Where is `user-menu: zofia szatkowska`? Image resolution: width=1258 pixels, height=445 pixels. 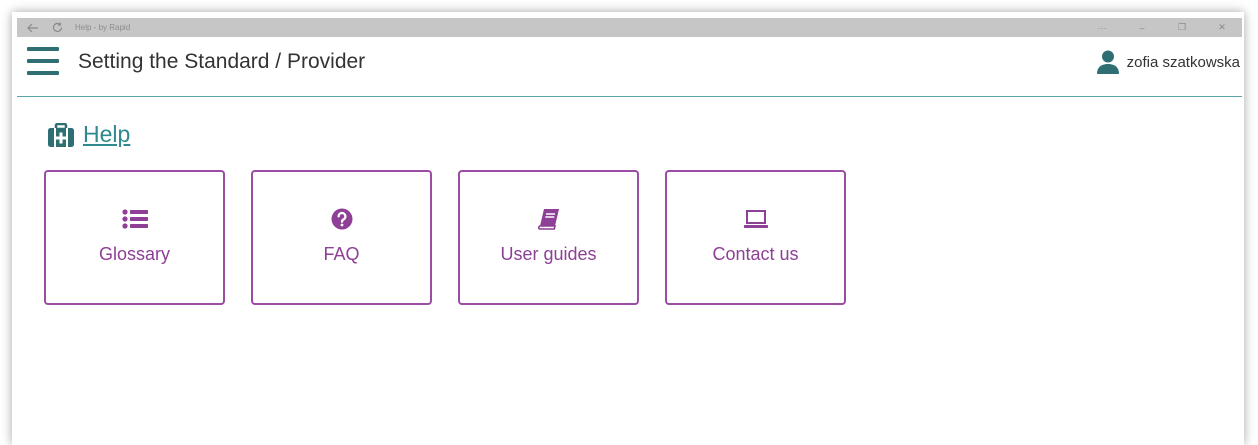 user-menu: zofia szatkowska is located at coordinates (1167, 62).